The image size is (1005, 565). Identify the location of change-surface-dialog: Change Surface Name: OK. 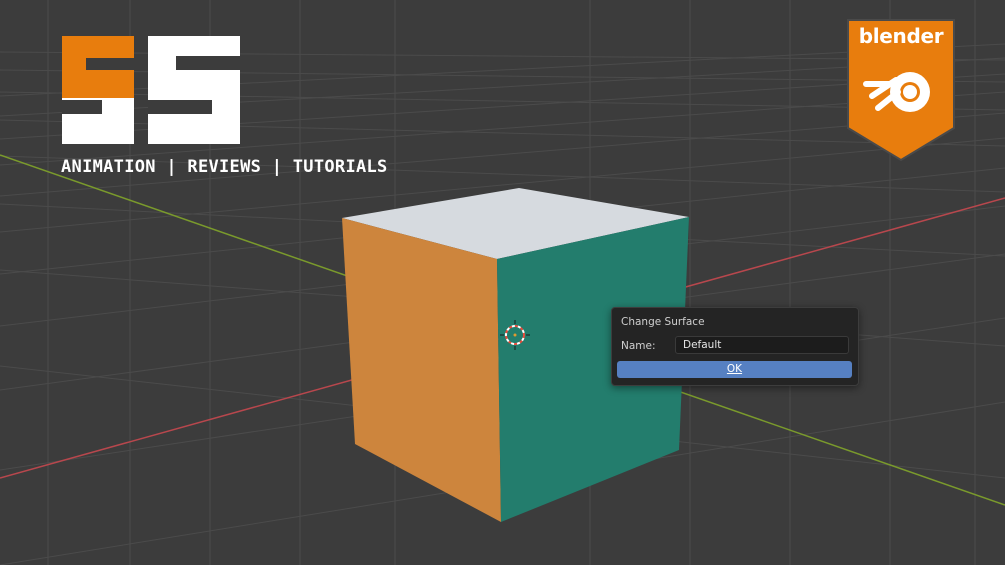
(735, 346).